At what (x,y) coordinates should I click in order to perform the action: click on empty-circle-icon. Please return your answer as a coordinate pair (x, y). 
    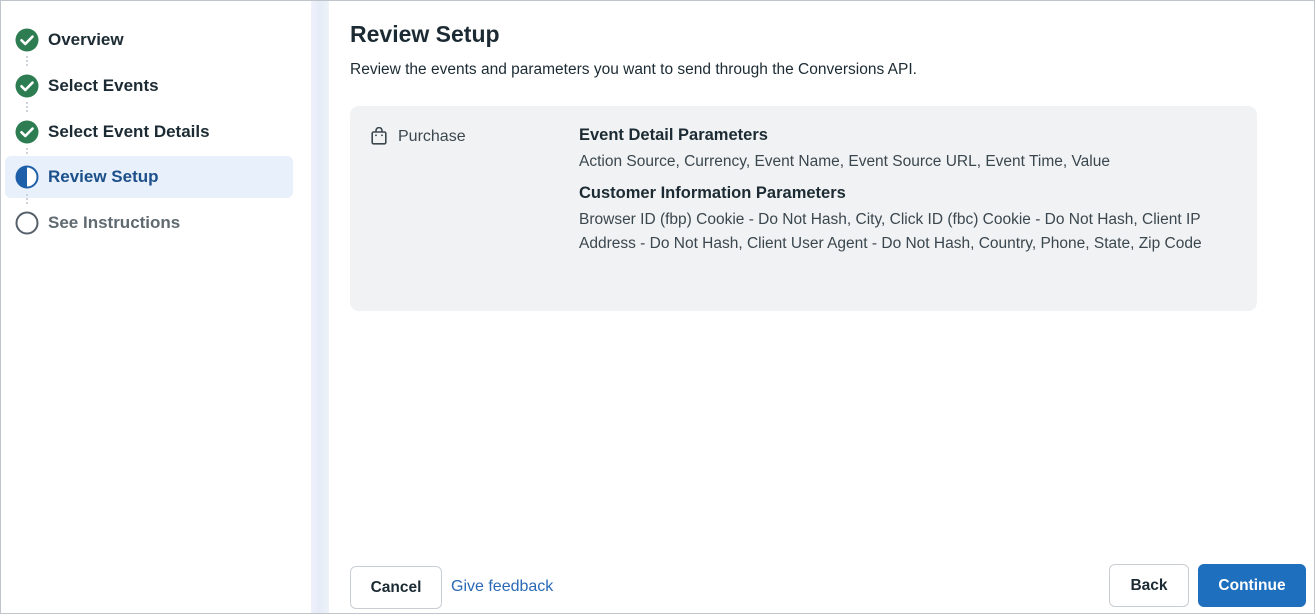
    Looking at the image, I should click on (27, 223).